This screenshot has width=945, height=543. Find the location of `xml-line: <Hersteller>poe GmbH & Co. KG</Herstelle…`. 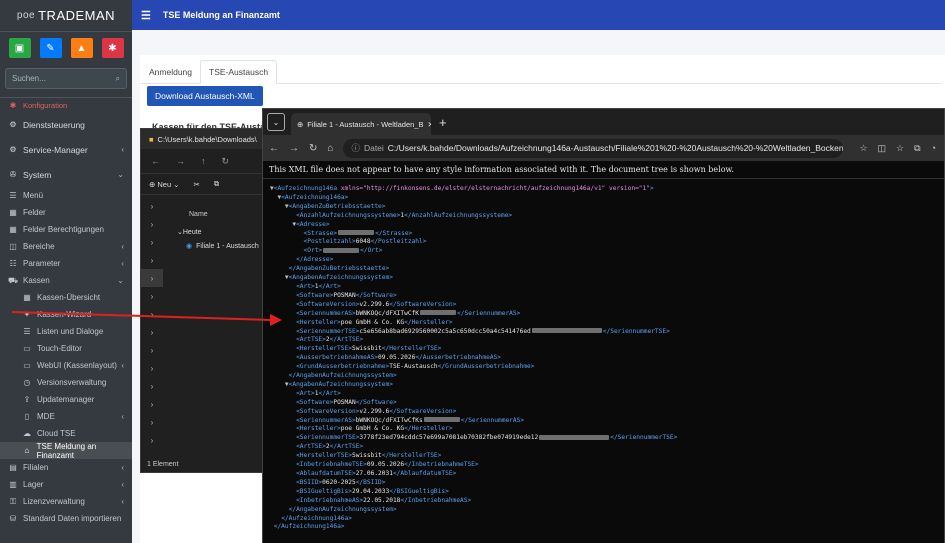

xml-line: <Hersteller>poe GmbH & Co. KG</Herstelle… is located at coordinates (607, 323).